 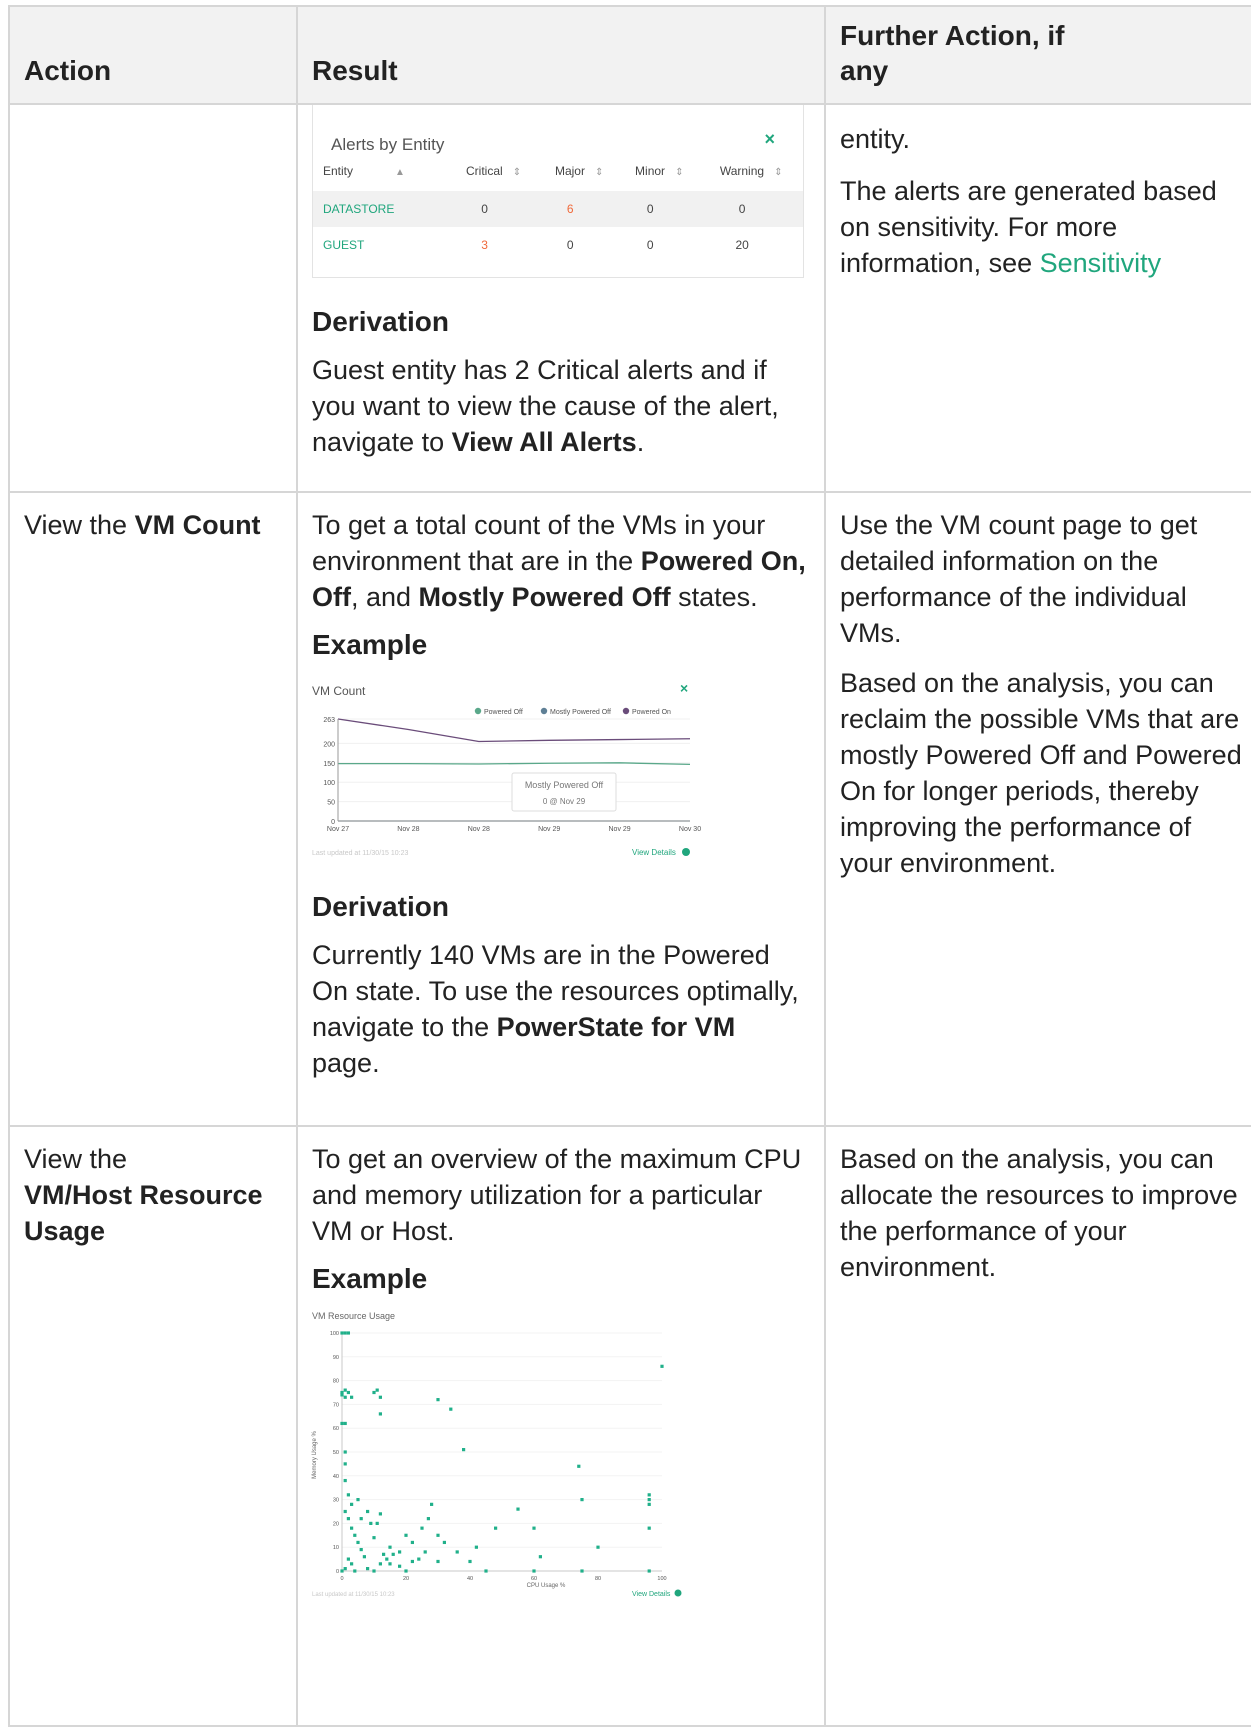 I want to click on y-tick-label: 60, so click(x=336, y=1429).